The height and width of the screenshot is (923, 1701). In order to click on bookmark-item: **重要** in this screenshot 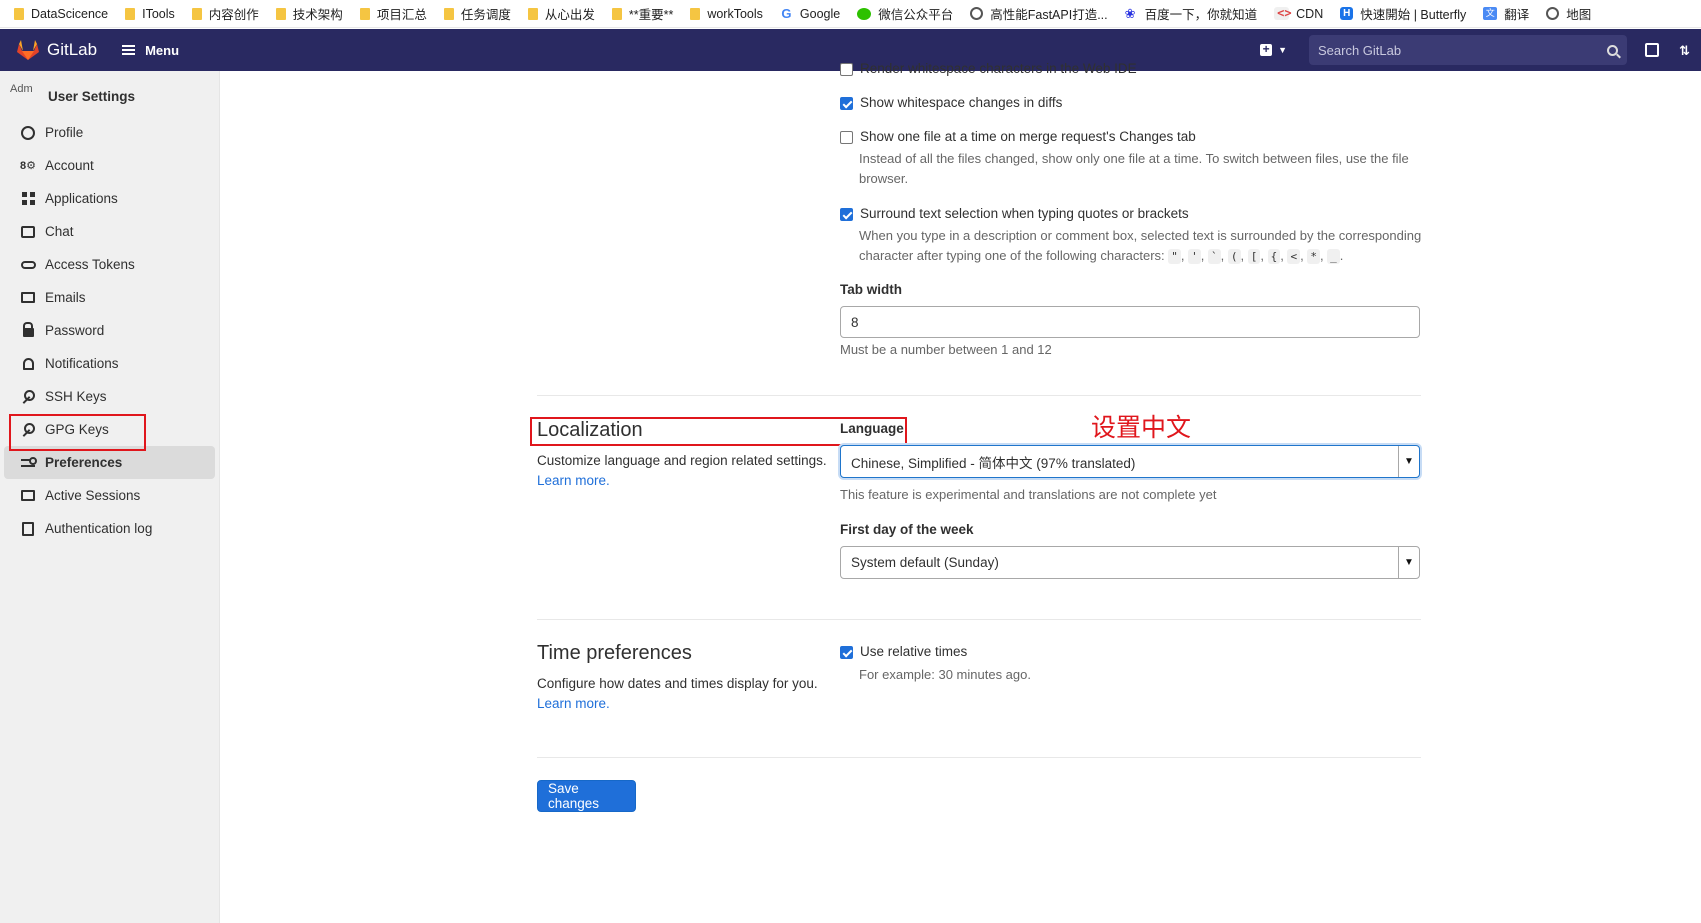, I will do `click(642, 13)`.